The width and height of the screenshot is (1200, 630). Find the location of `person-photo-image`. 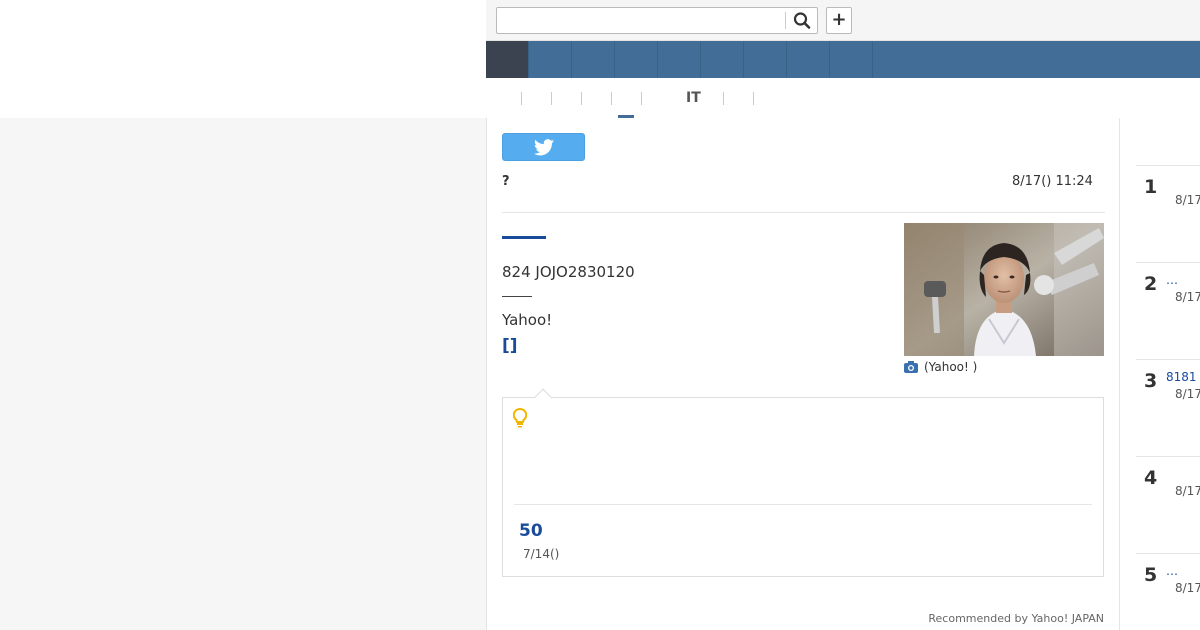

person-photo-image is located at coordinates (1004, 289).